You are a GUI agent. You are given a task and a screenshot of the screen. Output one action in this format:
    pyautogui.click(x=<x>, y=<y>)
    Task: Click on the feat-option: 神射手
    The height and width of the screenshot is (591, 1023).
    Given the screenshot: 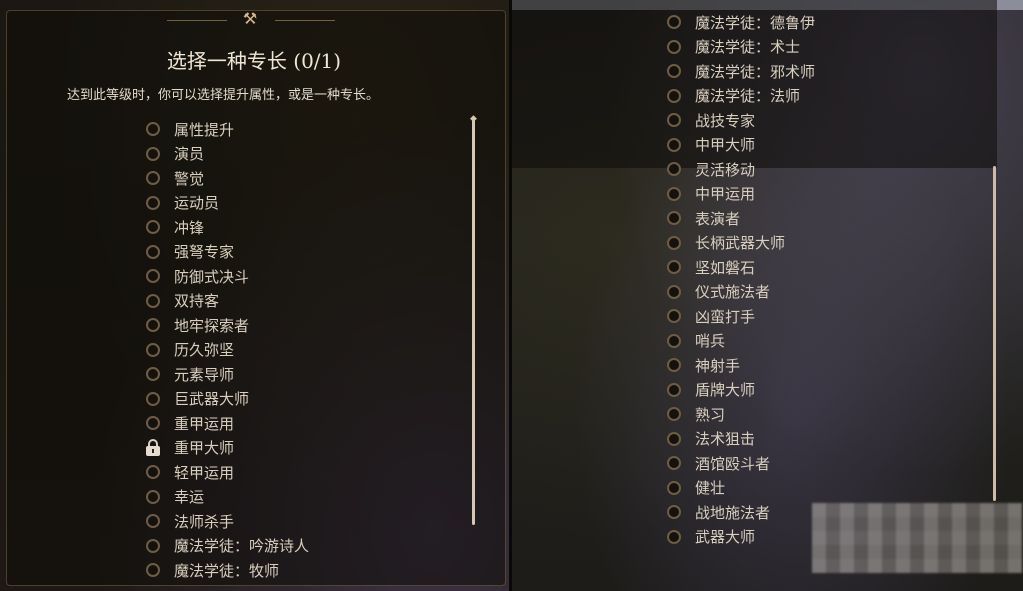 What is the action you would take?
    pyautogui.click(x=741, y=365)
    